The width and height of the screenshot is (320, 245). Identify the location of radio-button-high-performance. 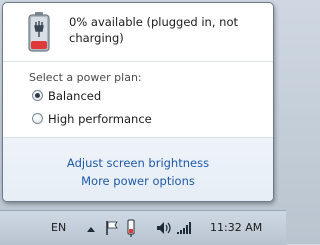
(37, 118).